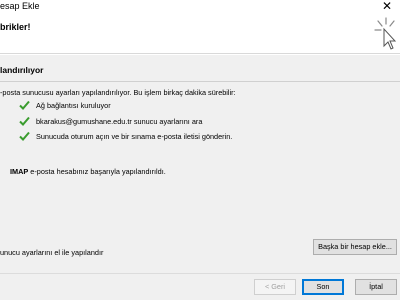 This screenshot has height=300, width=400. I want to click on finish-button: Son, so click(323, 287).